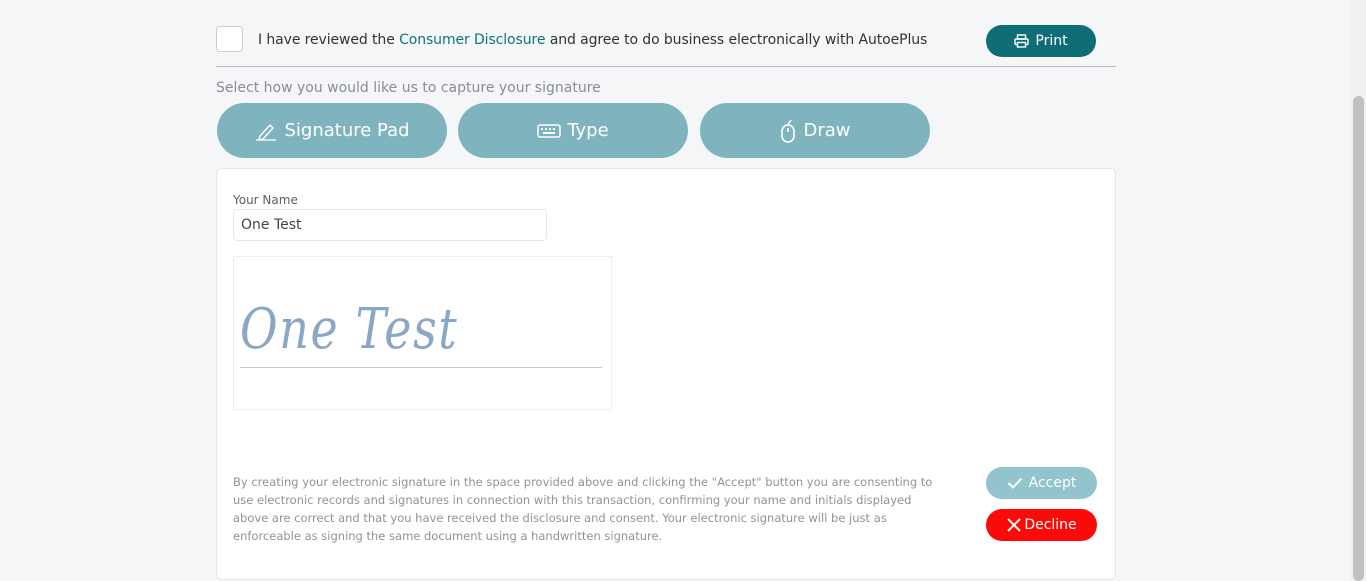  What do you see at coordinates (1050, 525) in the screenshot?
I see `decline-label: Decline` at bounding box center [1050, 525].